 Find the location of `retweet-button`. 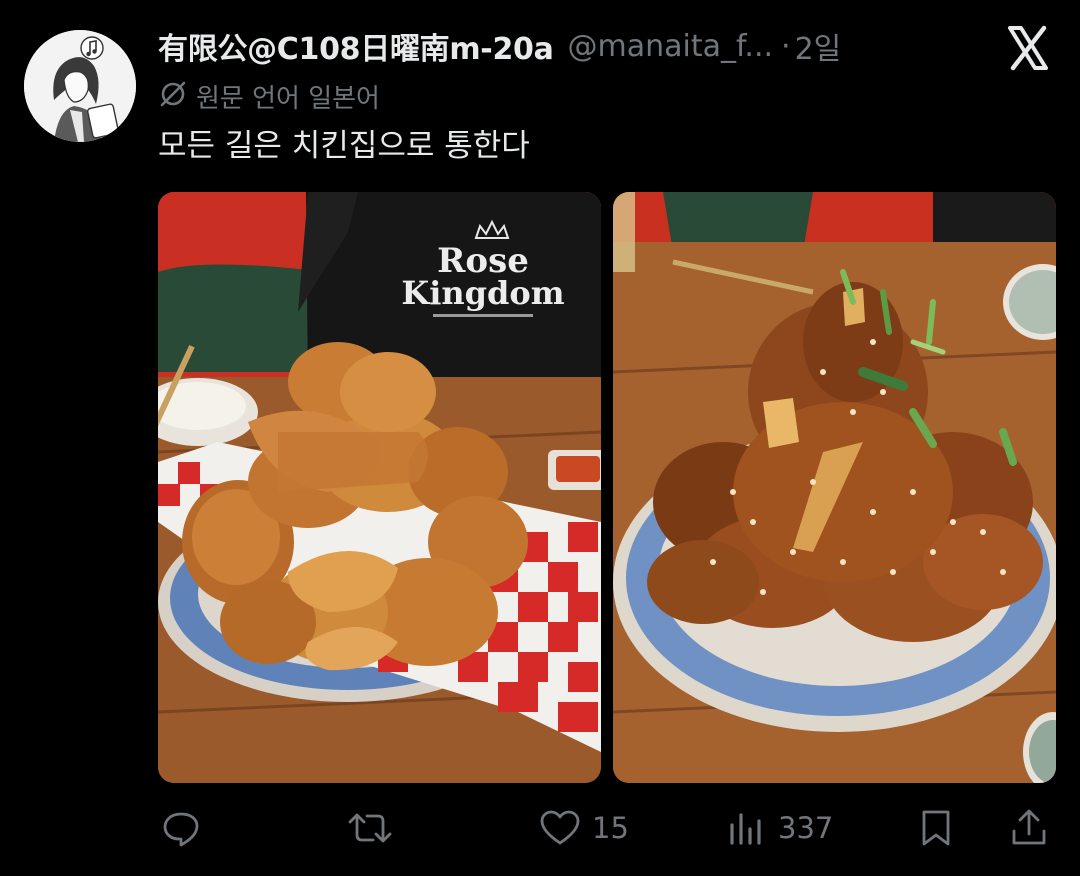

retweet-button is located at coordinates (375, 828).